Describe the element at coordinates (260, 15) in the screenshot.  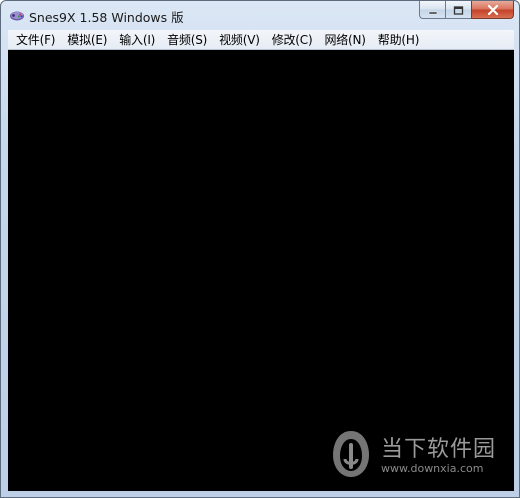
I see `title-bar: Snes9X 1.58 Windows 版` at that location.